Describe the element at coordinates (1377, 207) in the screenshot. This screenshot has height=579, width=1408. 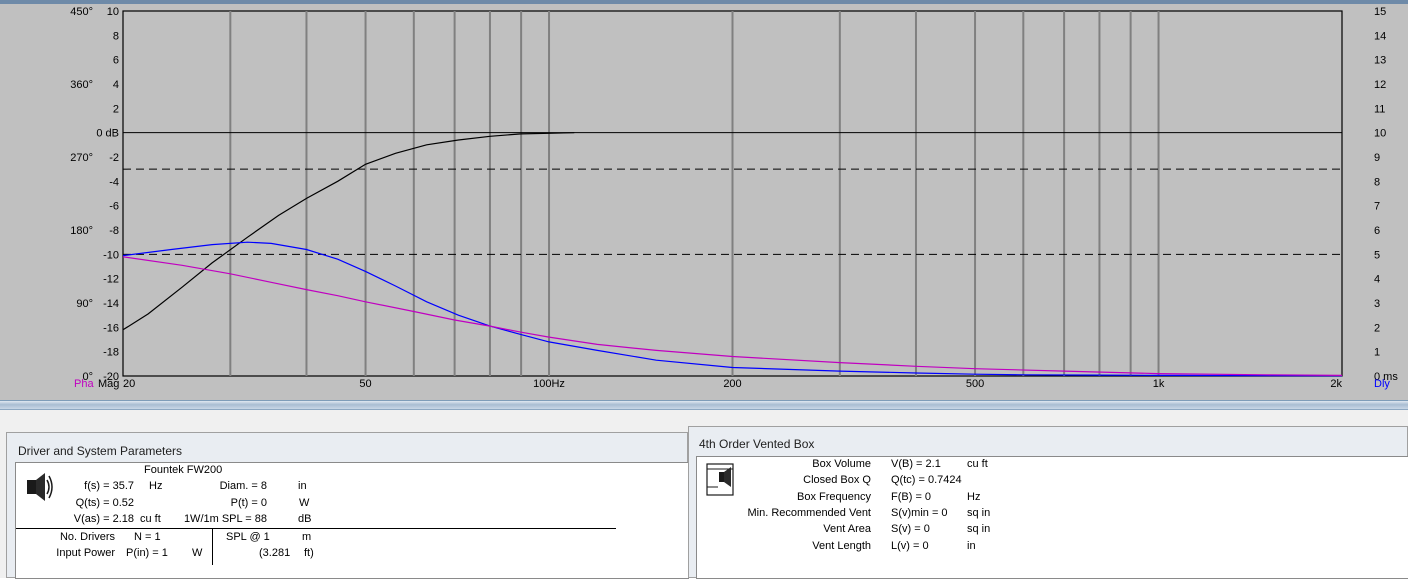
I see `y-tick-label-delay: 7` at that location.